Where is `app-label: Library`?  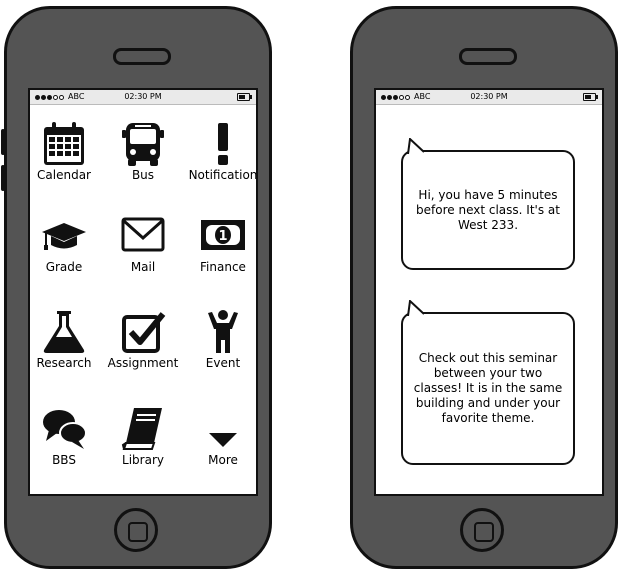
app-label: Library is located at coordinates (143, 460).